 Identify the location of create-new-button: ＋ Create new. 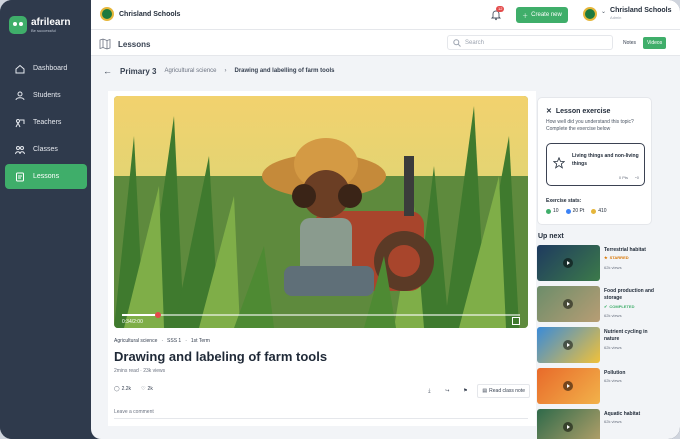
(542, 15).